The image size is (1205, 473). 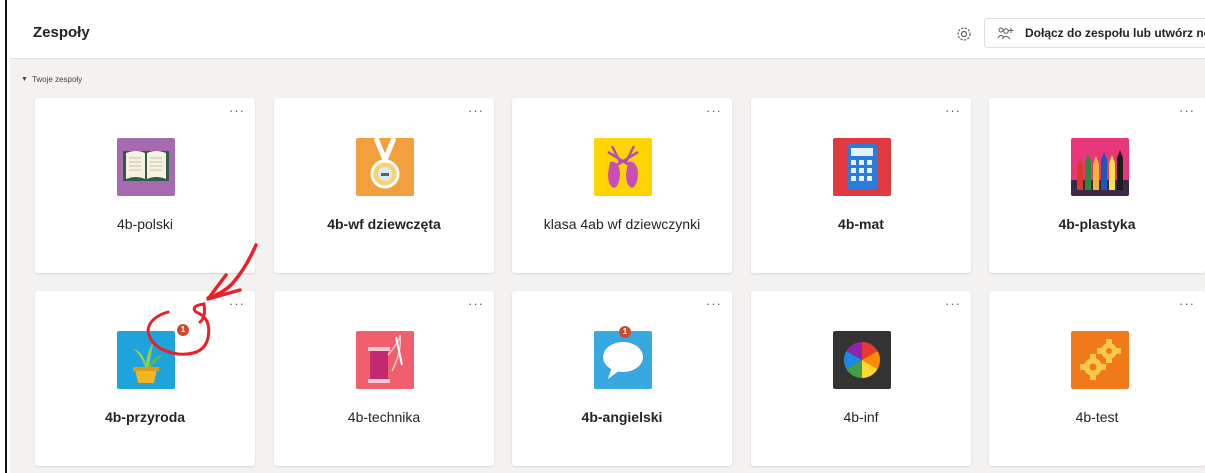 I want to click on window-edge, so click(x=6, y=236).